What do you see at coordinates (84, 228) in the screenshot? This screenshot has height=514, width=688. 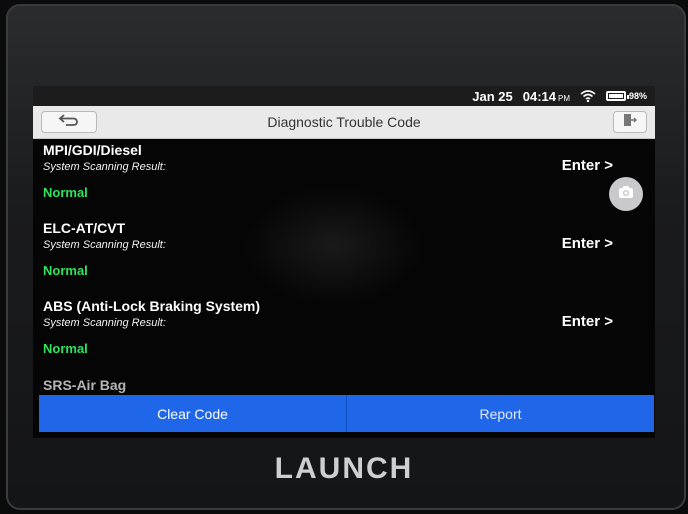 I see `system-name: ELC-AT/CVT` at bounding box center [84, 228].